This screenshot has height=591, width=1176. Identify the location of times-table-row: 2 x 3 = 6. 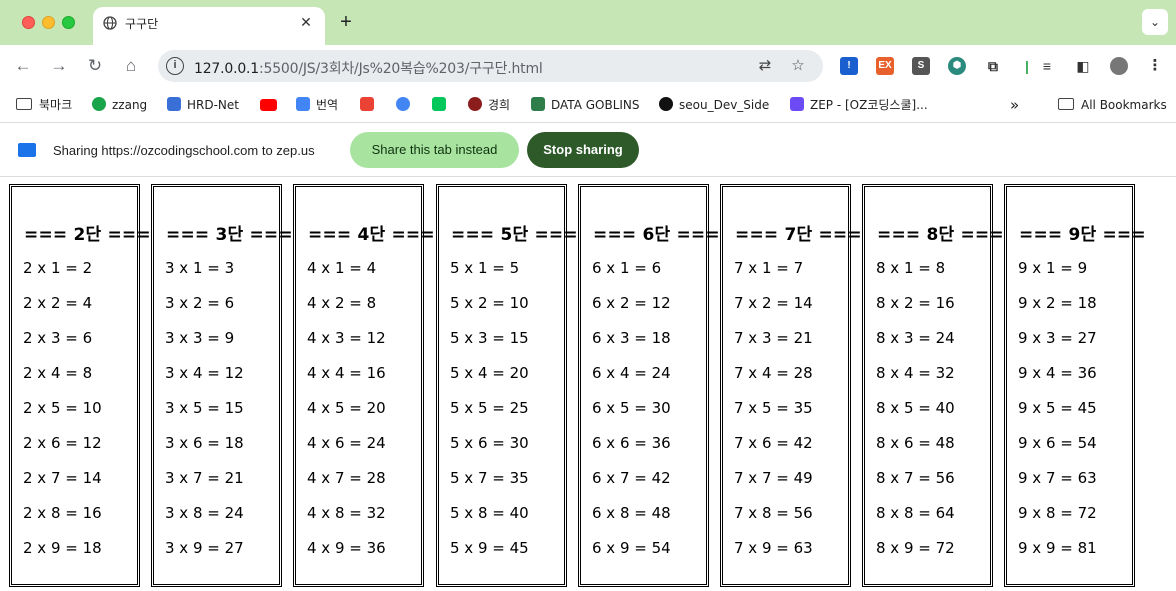
(58, 338).